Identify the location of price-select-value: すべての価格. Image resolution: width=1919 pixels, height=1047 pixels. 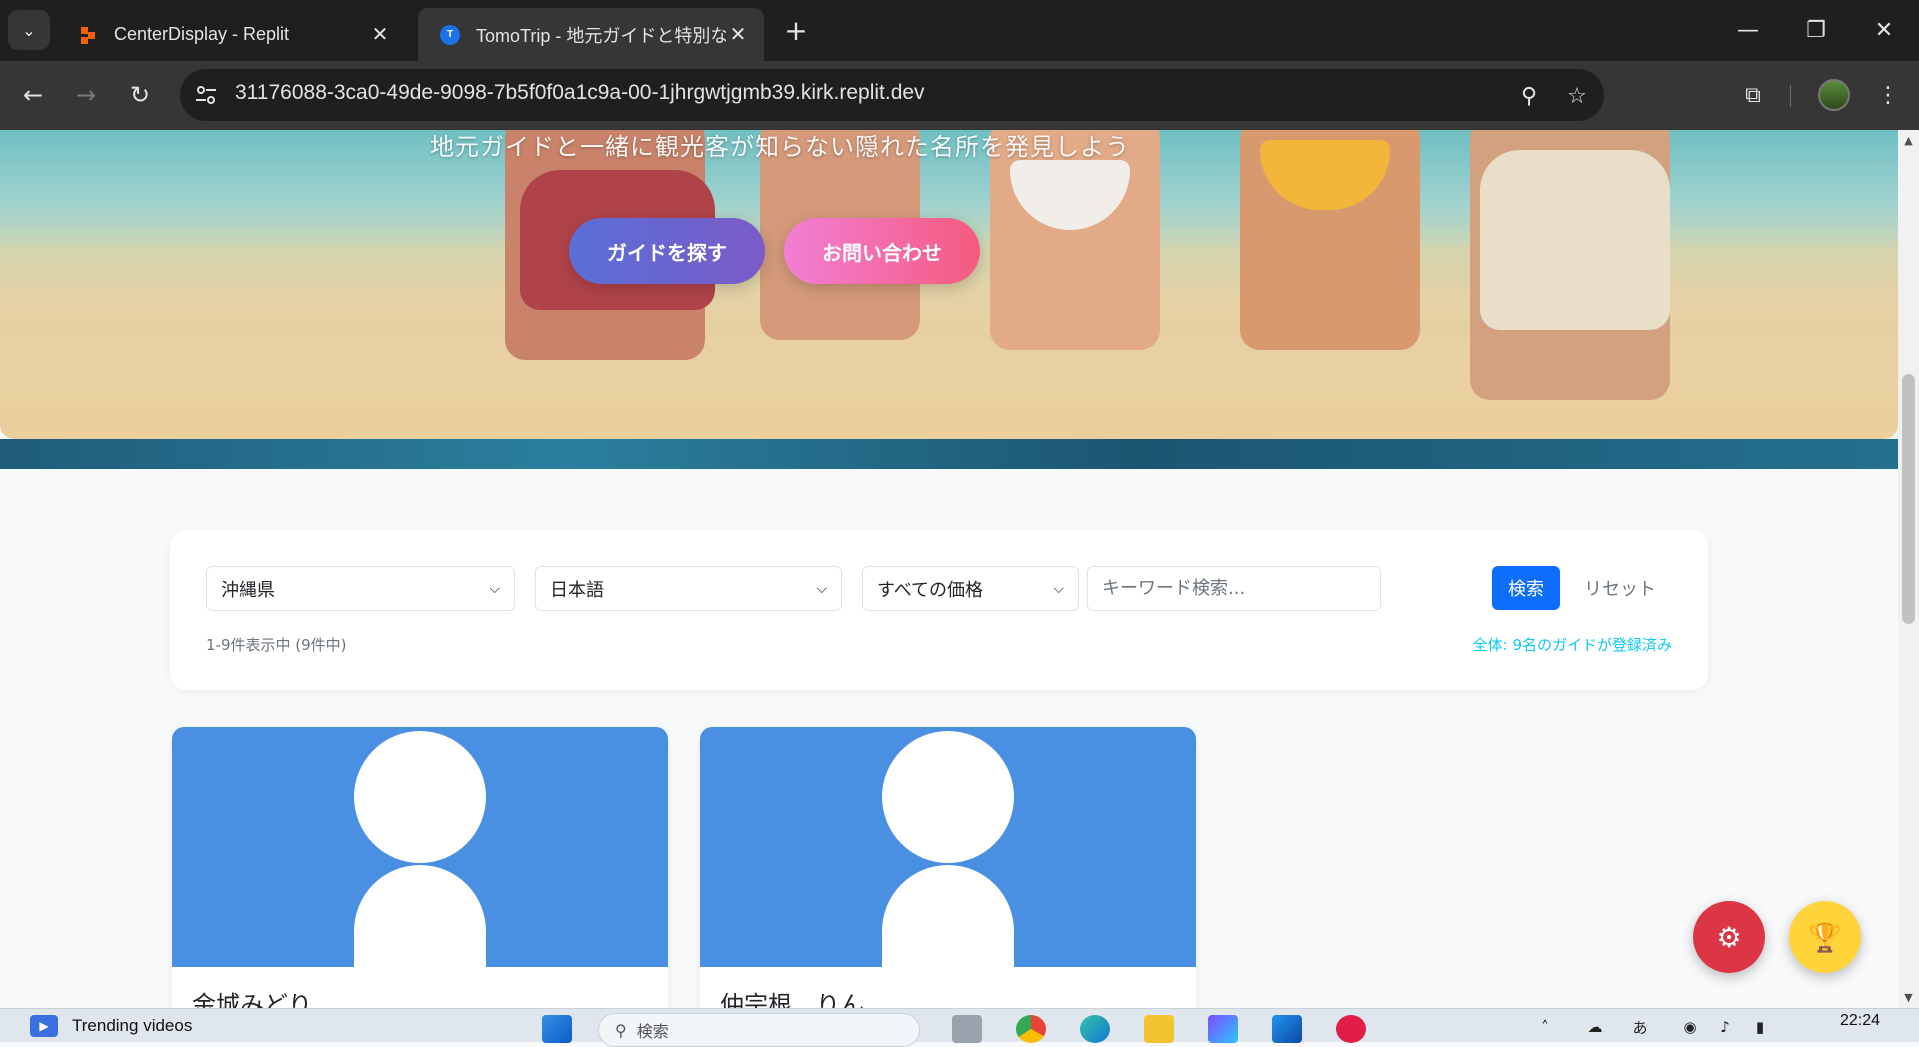
(930, 590).